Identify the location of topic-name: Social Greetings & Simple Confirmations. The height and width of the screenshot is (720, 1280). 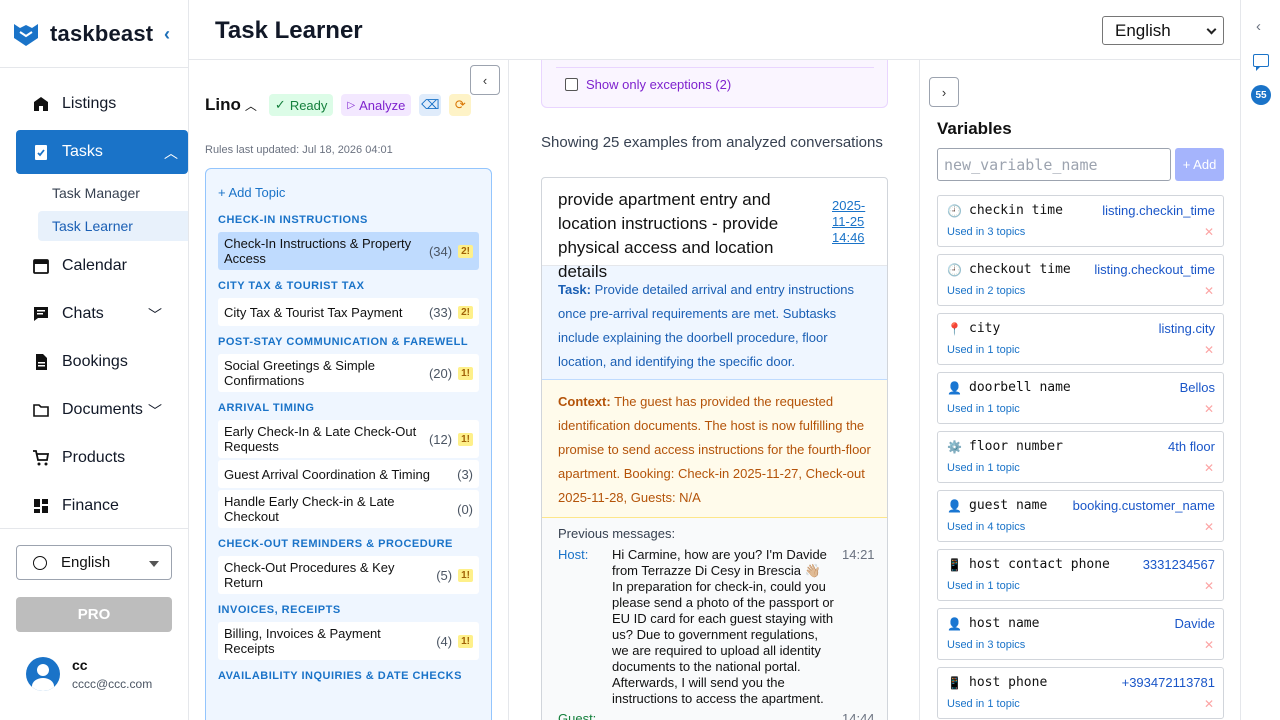
(300, 373).